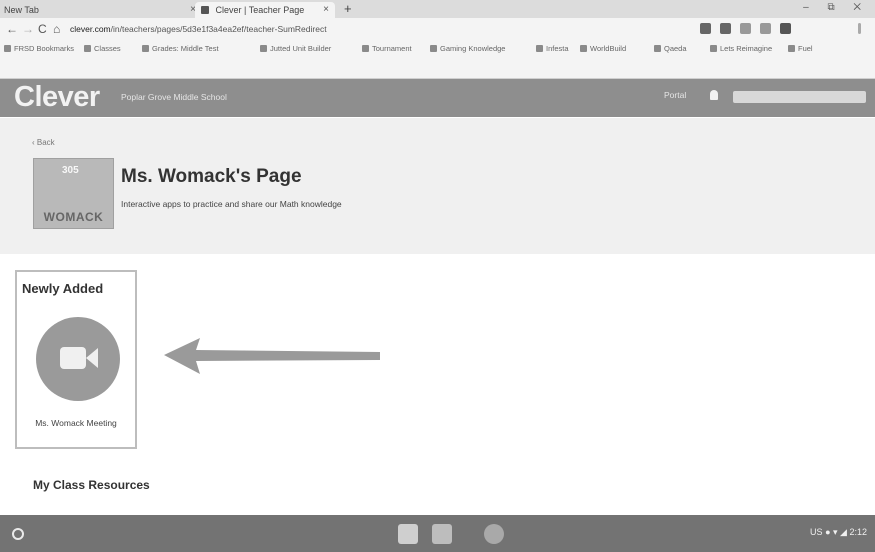 The height and width of the screenshot is (552, 875). Describe the element at coordinates (28, 29) in the screenshot. I see `forward-arrow-icon: →` at that location.